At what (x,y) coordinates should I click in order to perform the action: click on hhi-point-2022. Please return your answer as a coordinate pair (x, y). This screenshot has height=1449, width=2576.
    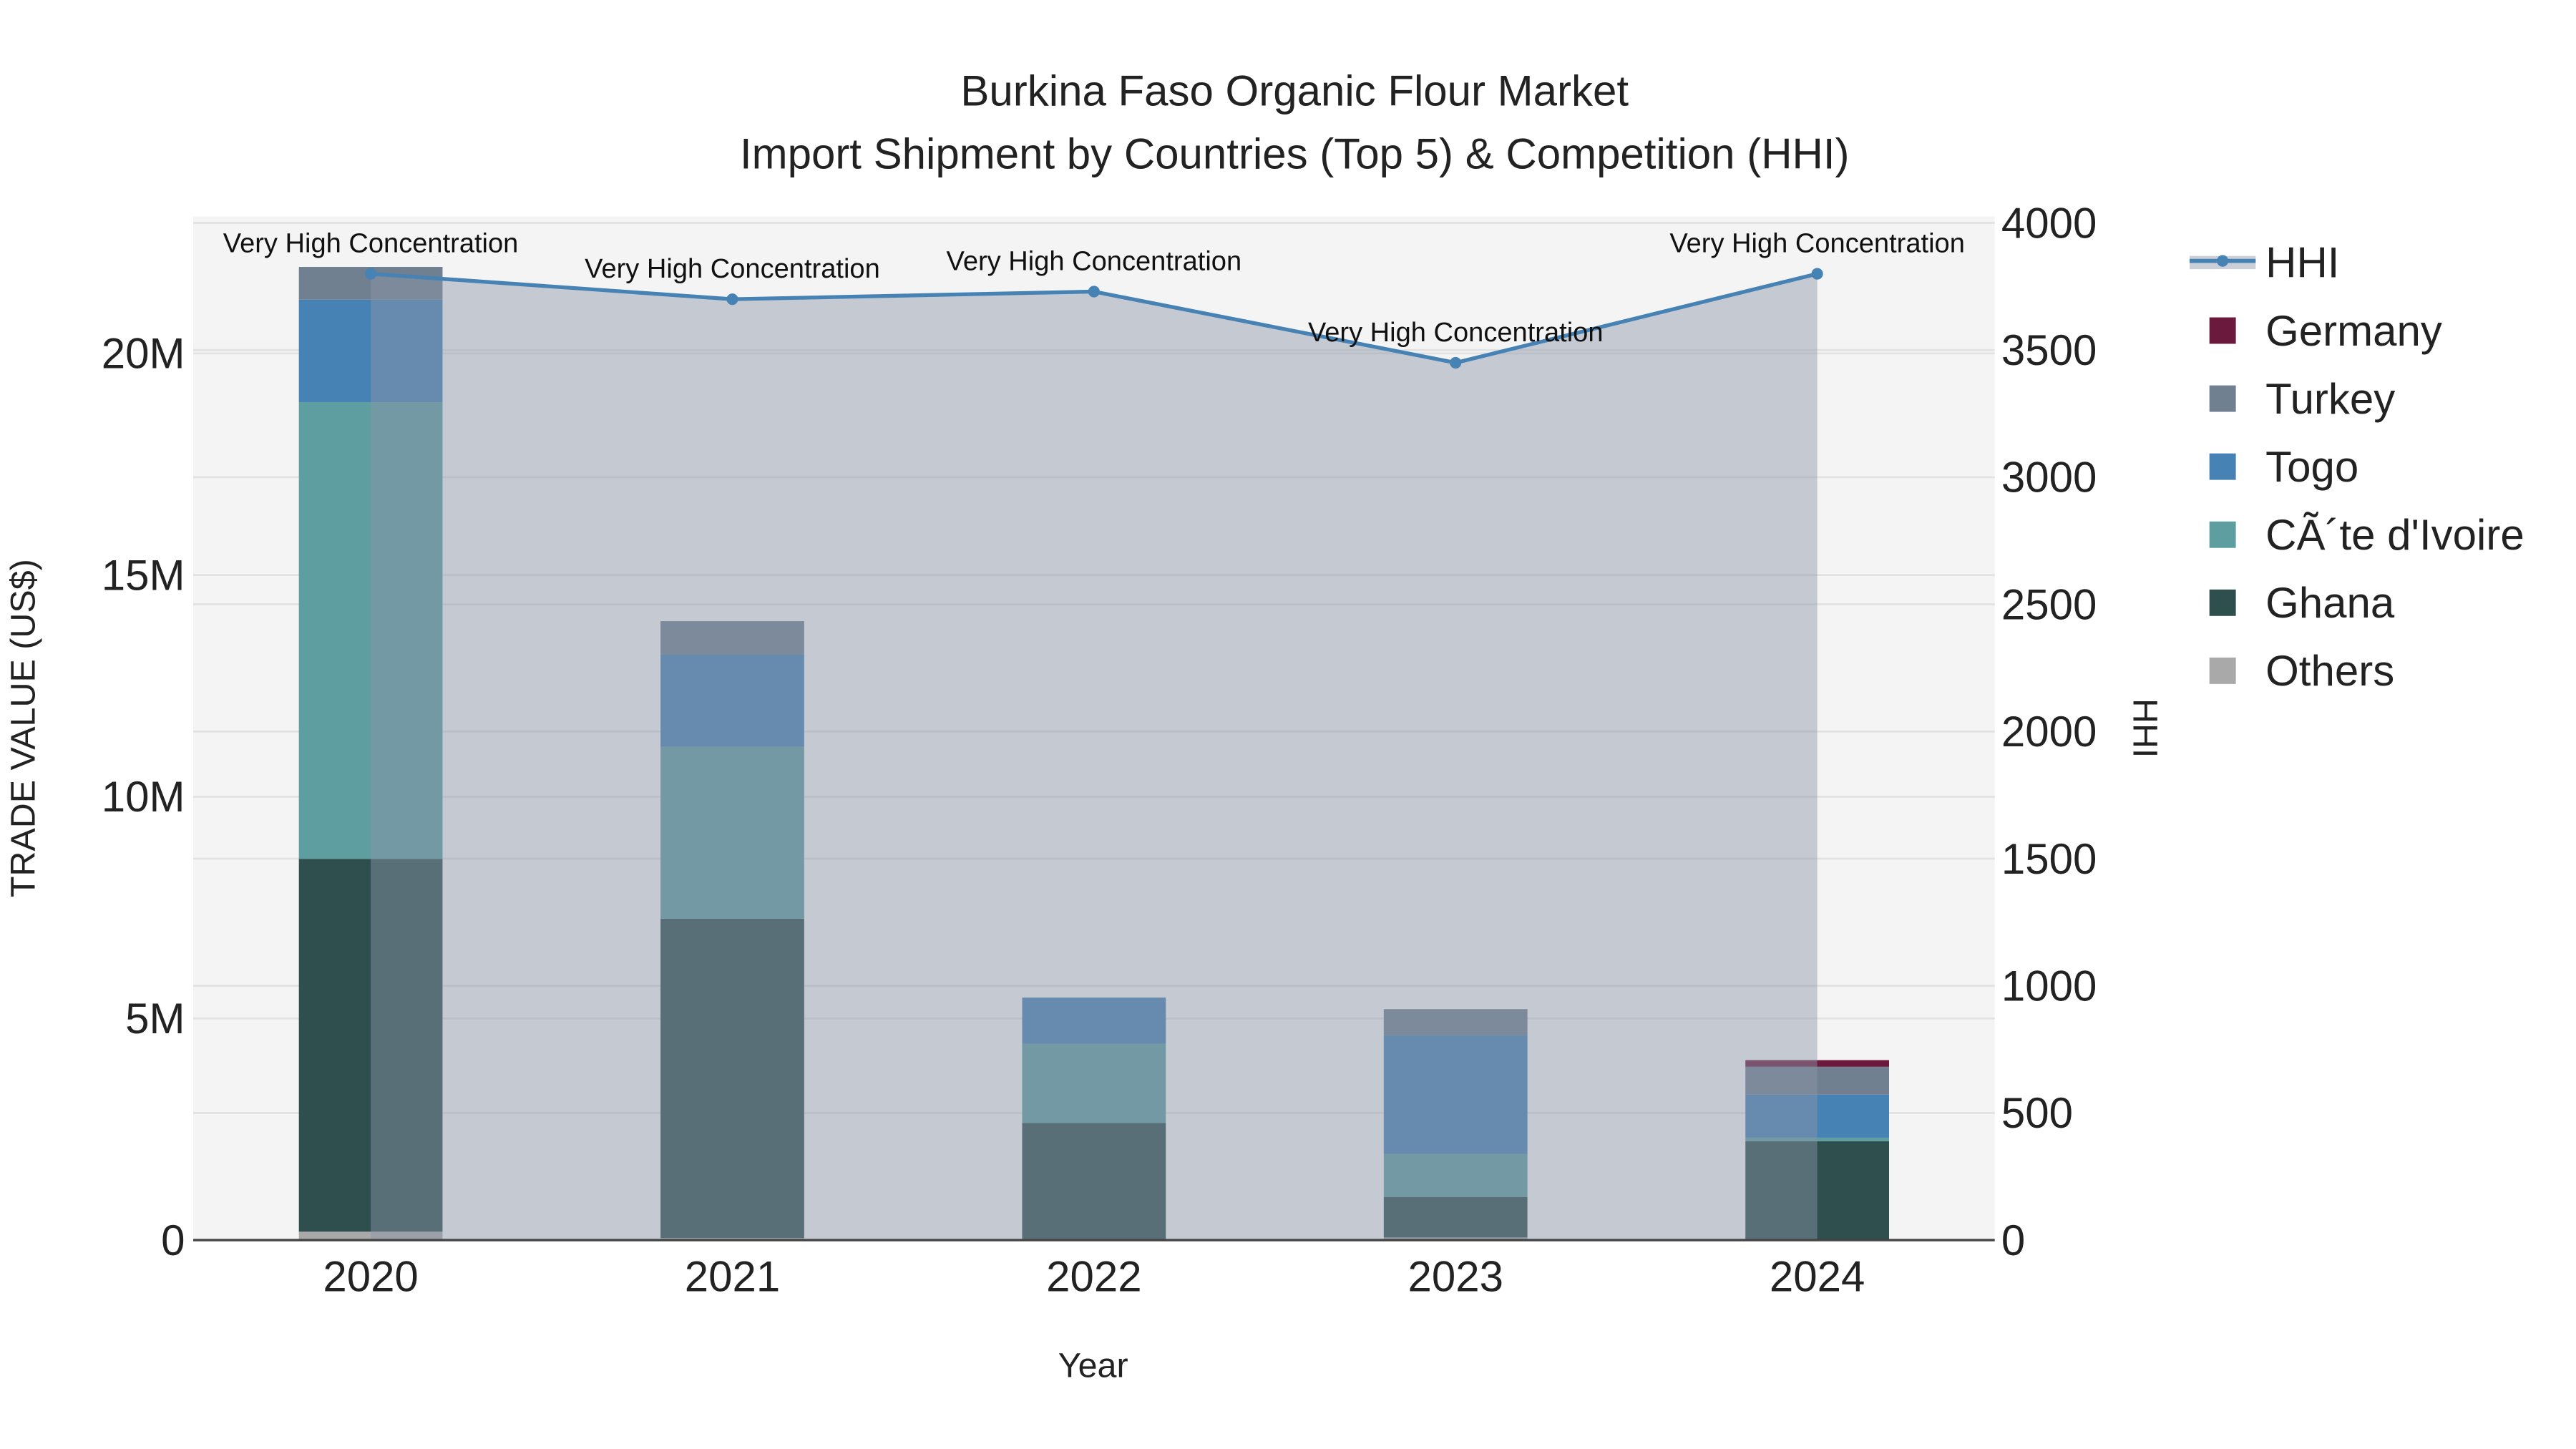
    Looking at the image, I should click on (1094, 292).